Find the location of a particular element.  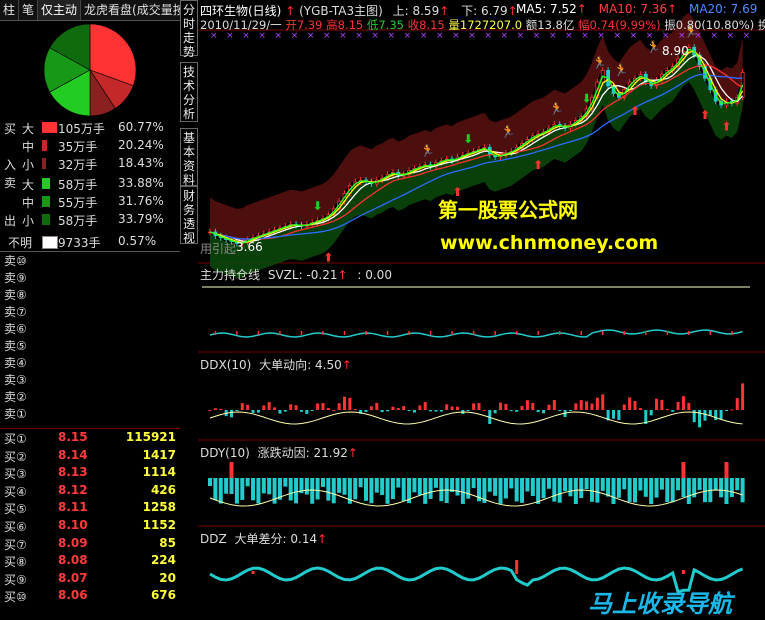

tab-intraday: 分时走势 is located at coordinates (189, 29).